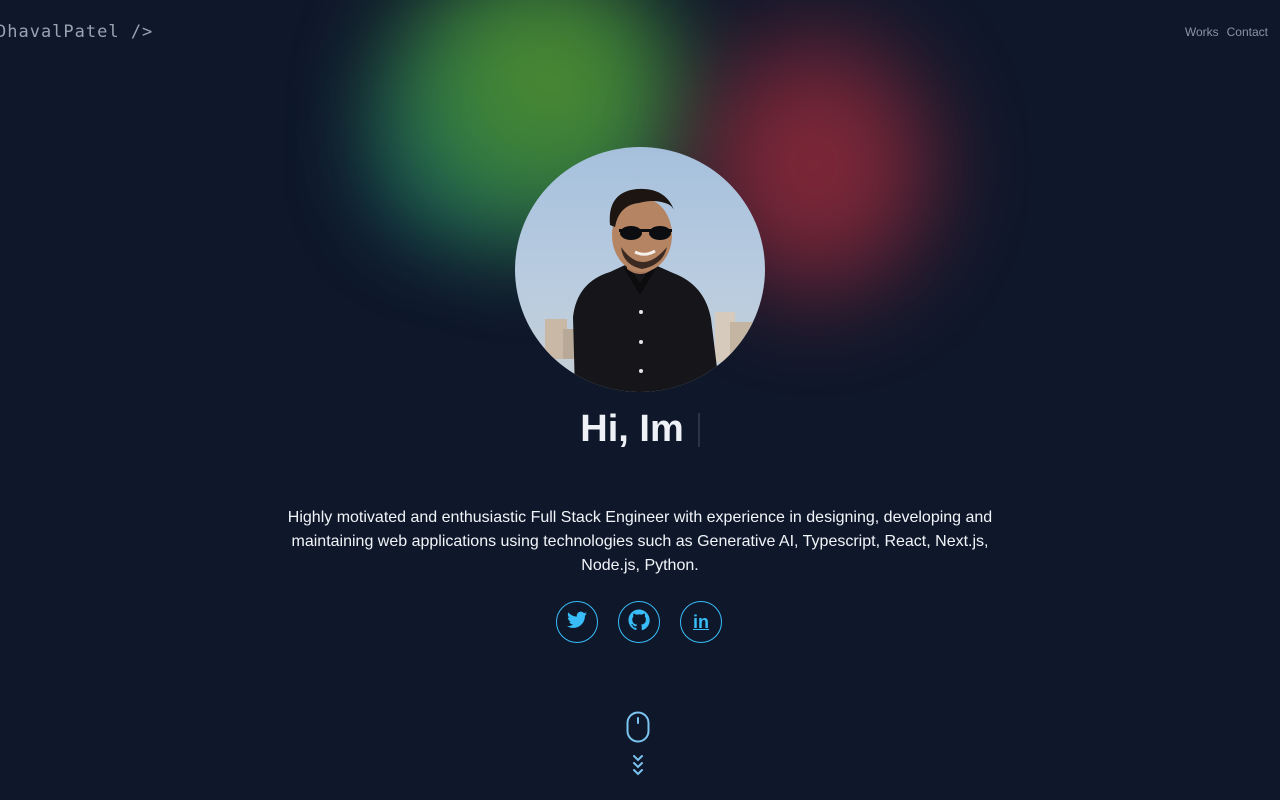  What do you see at coordinates (76, 32) in the screenshot?
I see `site-logo: DhavalPatel />` at bounding box center [76, 32].